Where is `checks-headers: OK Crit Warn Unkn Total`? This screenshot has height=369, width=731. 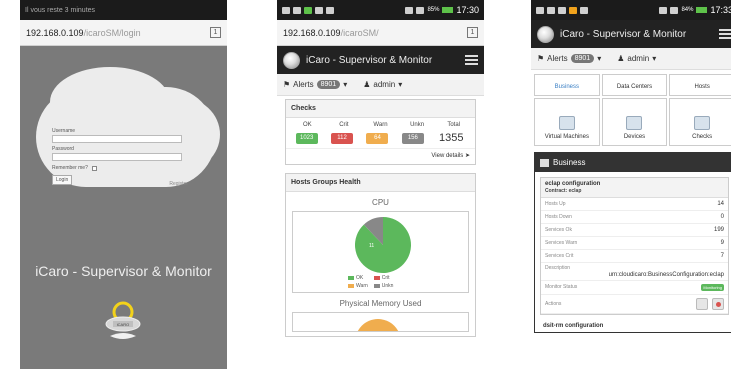
checks-headers: OK Crit Warn Unkn Total is located at coordinates (380, 124).